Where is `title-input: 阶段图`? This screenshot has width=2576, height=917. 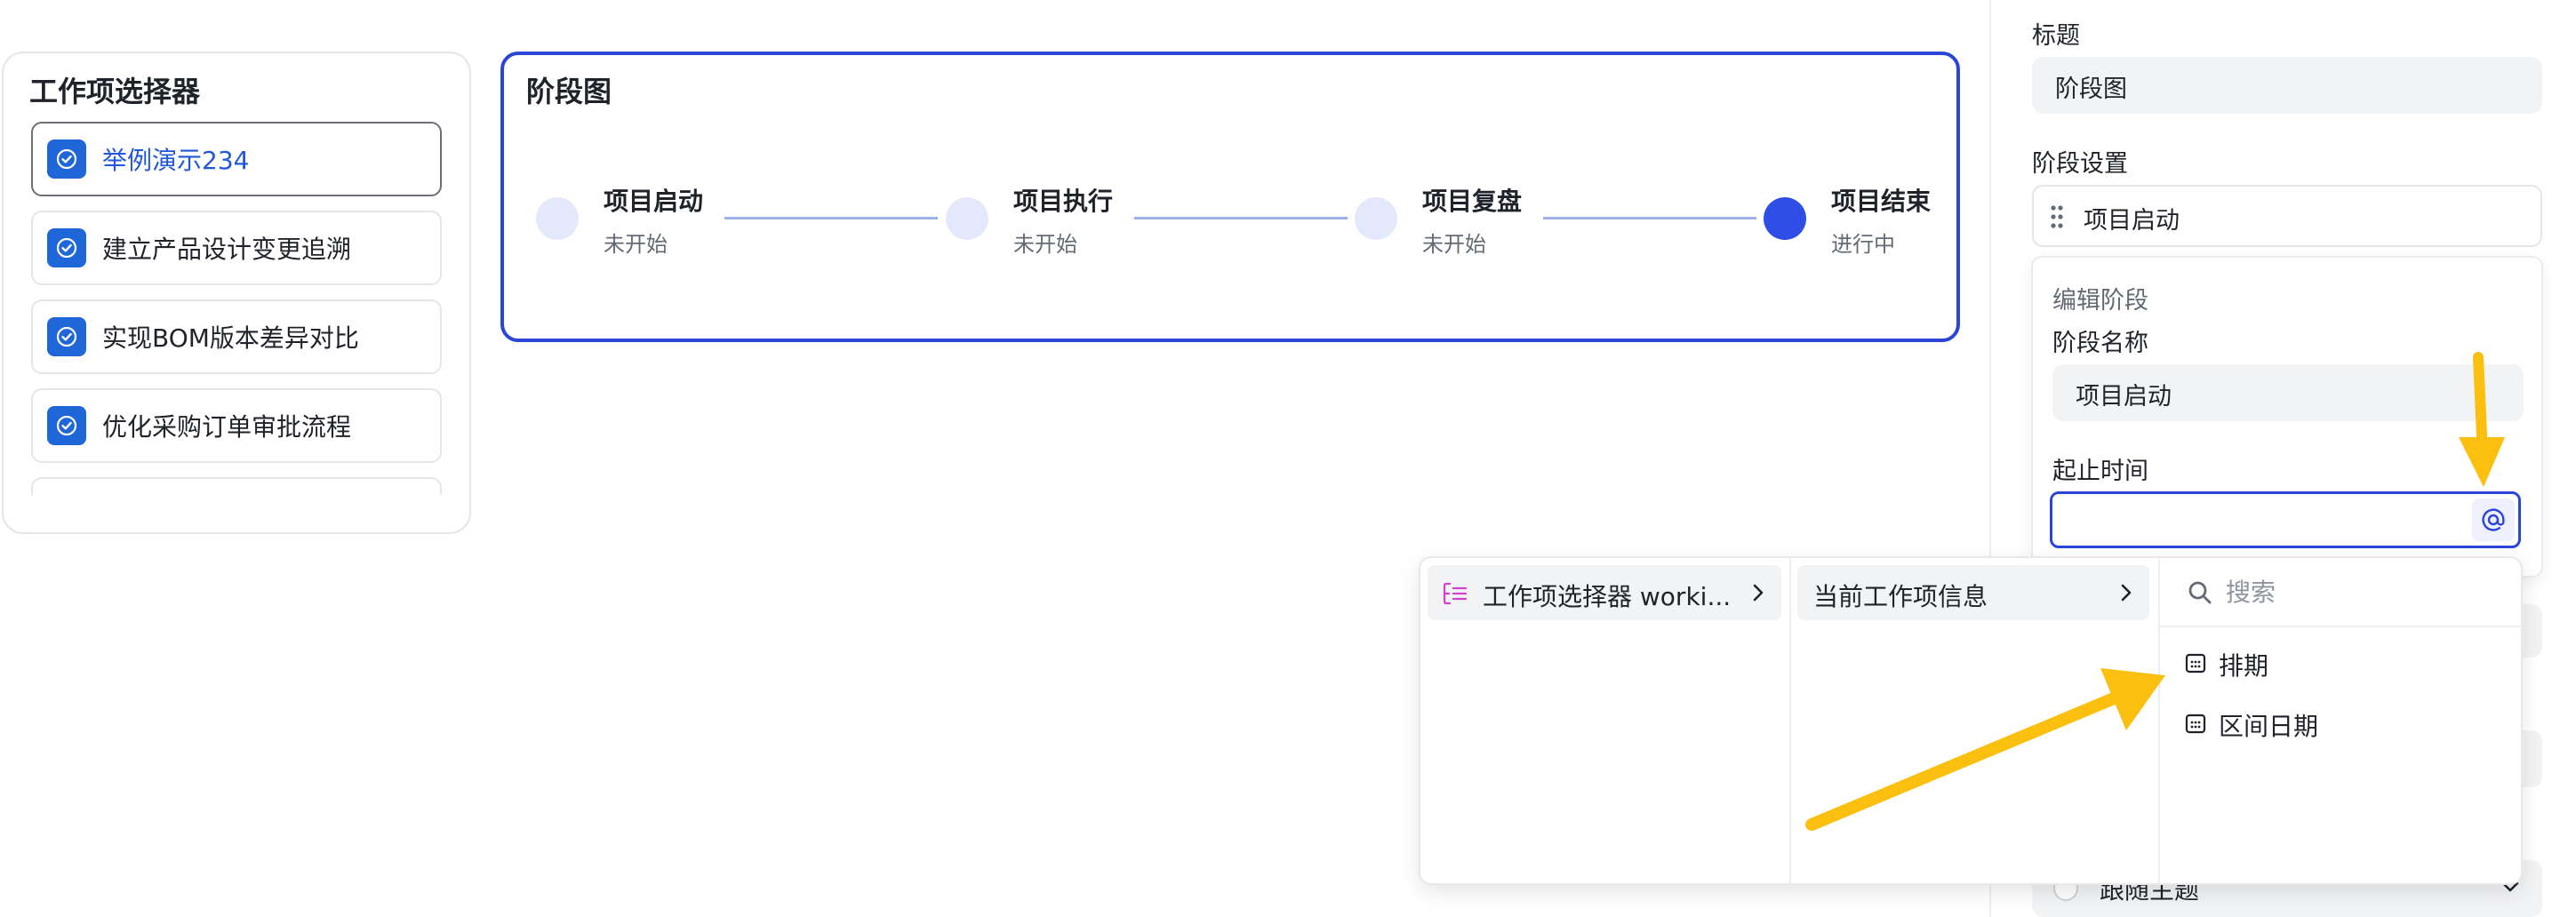
title-input: 阶段图 is located at coordinates (2287, 85).